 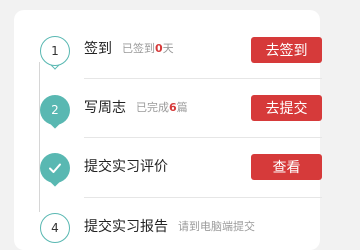 I want to click on step-1-status: 已签到0天, so click(x=148, y=48).